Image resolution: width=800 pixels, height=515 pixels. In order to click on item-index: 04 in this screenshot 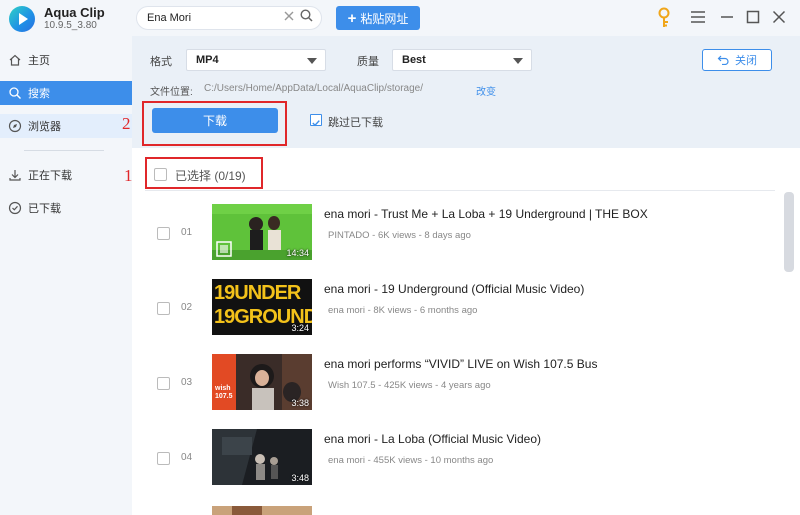, I will do `click(187, 457)`.